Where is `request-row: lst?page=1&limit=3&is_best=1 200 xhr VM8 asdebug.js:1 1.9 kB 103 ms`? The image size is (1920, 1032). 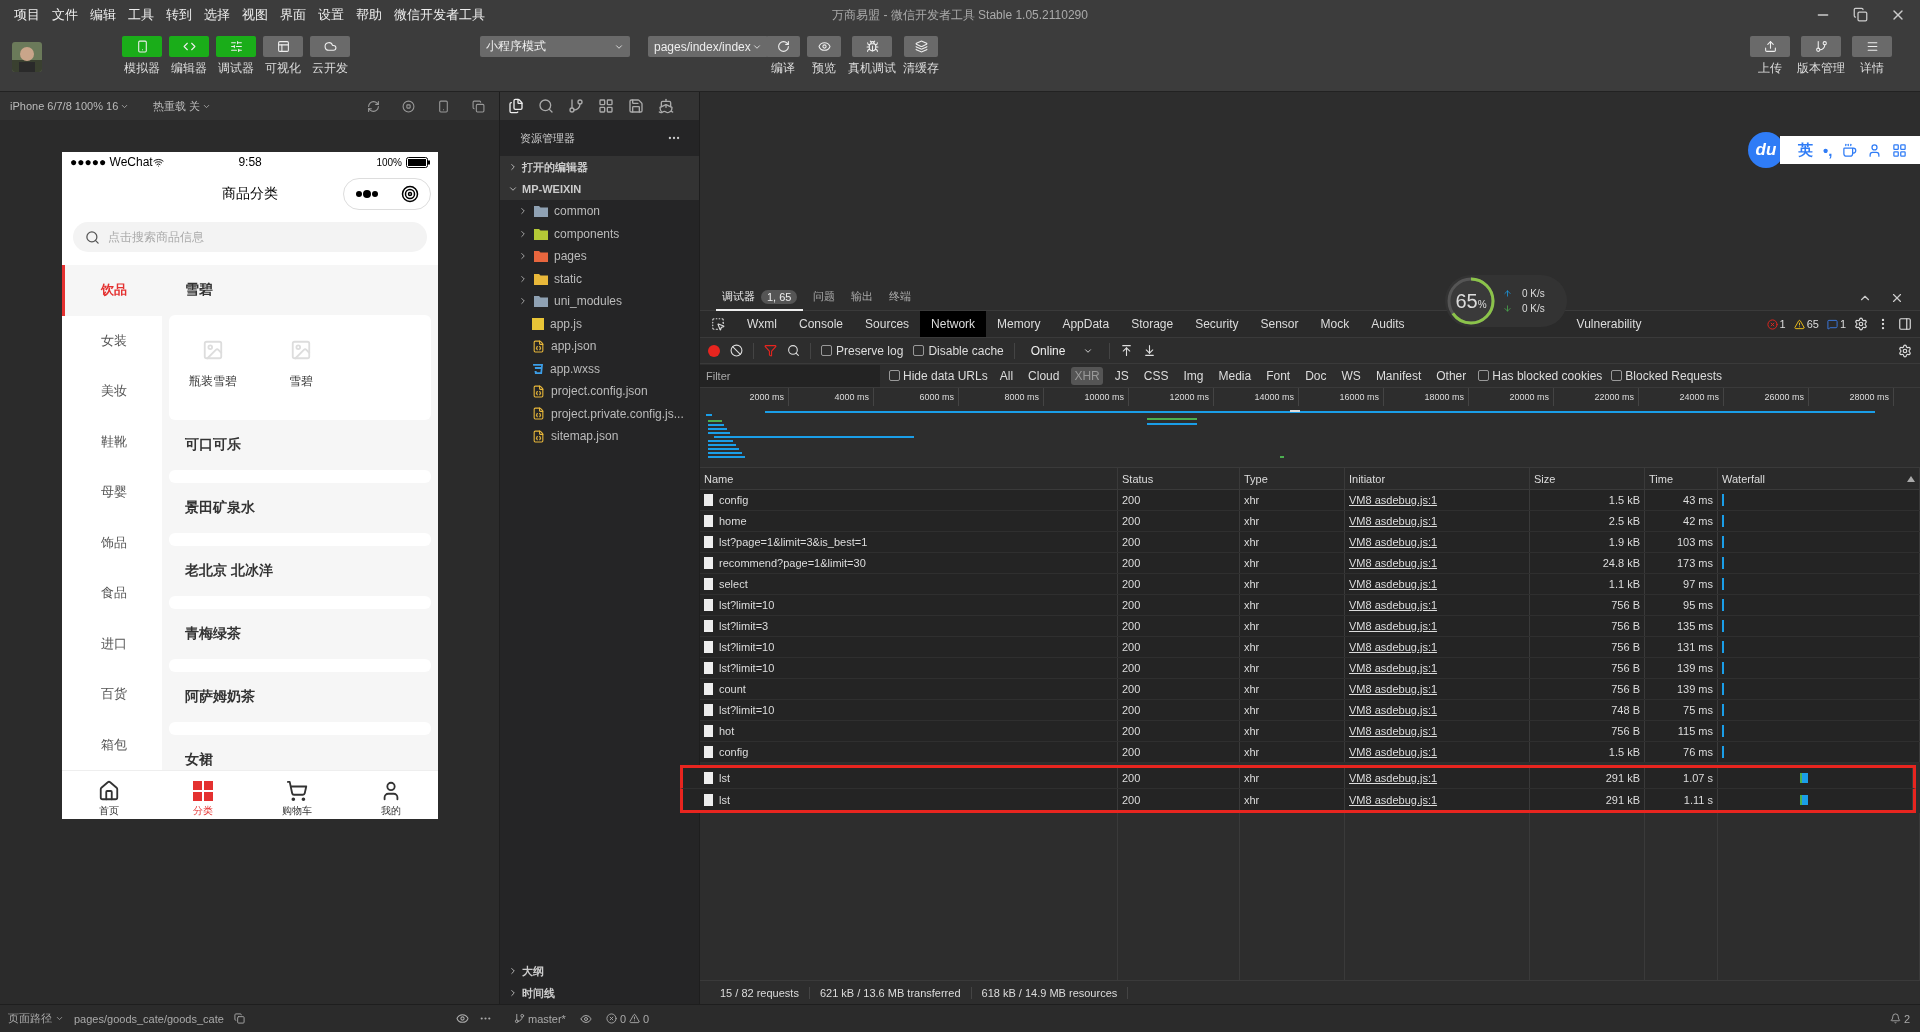
request-row: lst?page=1&limit=3&is_best=1 200 xhr VM8 asdebug.js:1 1.9 kB 103 ms is located at coordinates (1310, 542).